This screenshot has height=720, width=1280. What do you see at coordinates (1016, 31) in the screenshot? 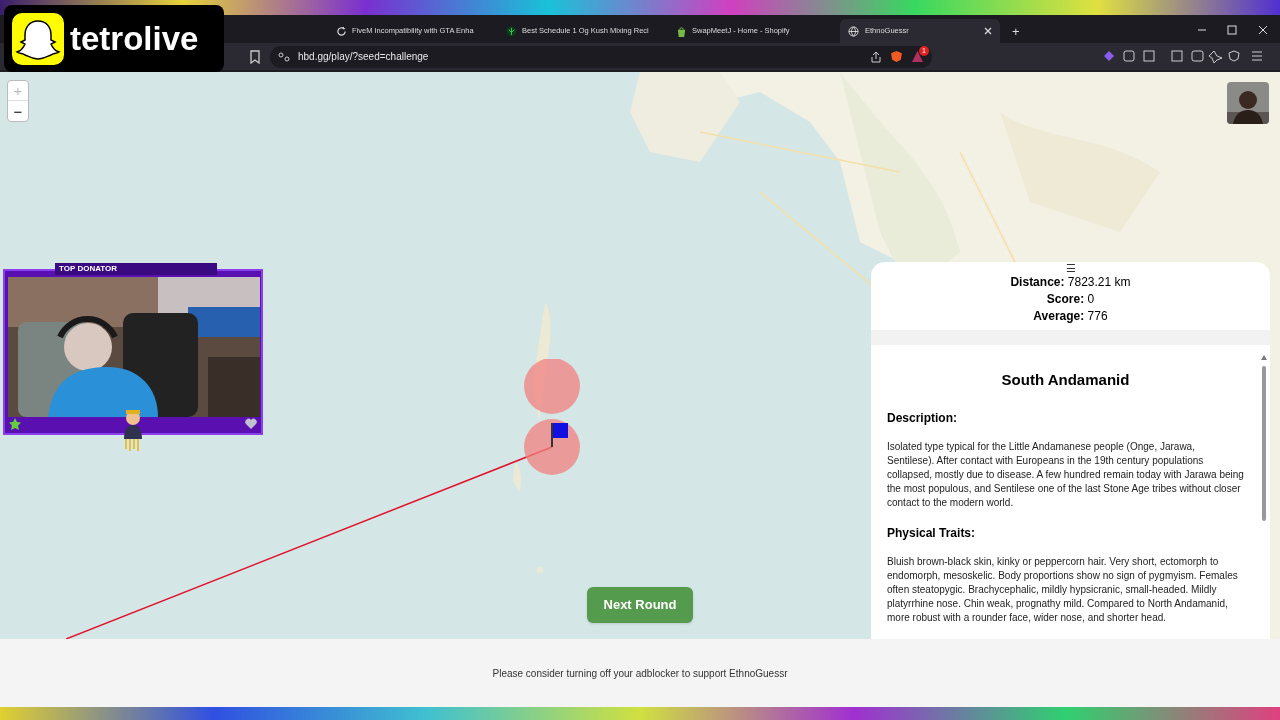
I see `new-tab-button: +` at bounding box center [1016, 31].